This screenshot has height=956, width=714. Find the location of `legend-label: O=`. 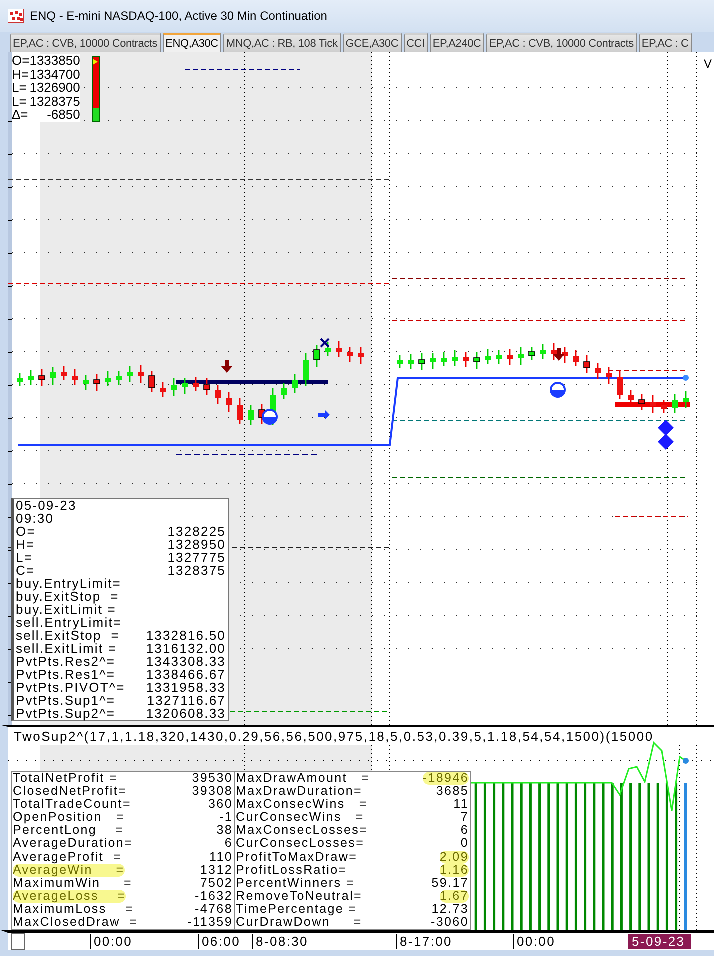

legend-label: O= is located at coordinates (21, 61).